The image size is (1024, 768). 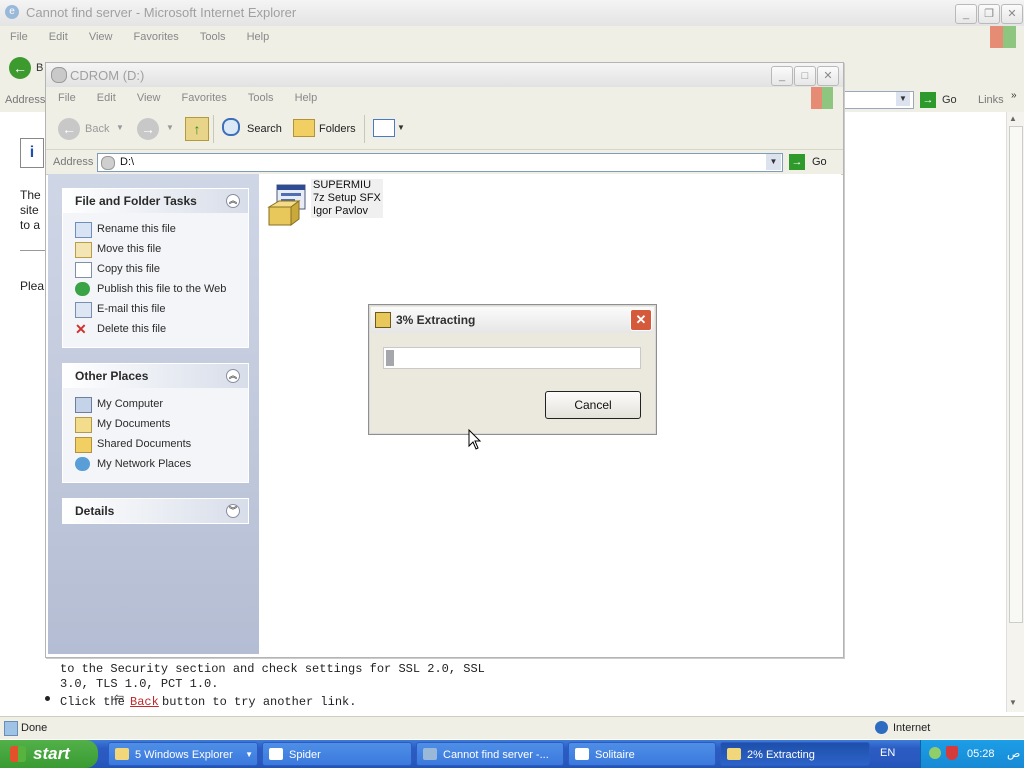 What do you see at coordinates (952, 753) in the screenshot?
I see `shield-icon` at bounding box center [952, 753].